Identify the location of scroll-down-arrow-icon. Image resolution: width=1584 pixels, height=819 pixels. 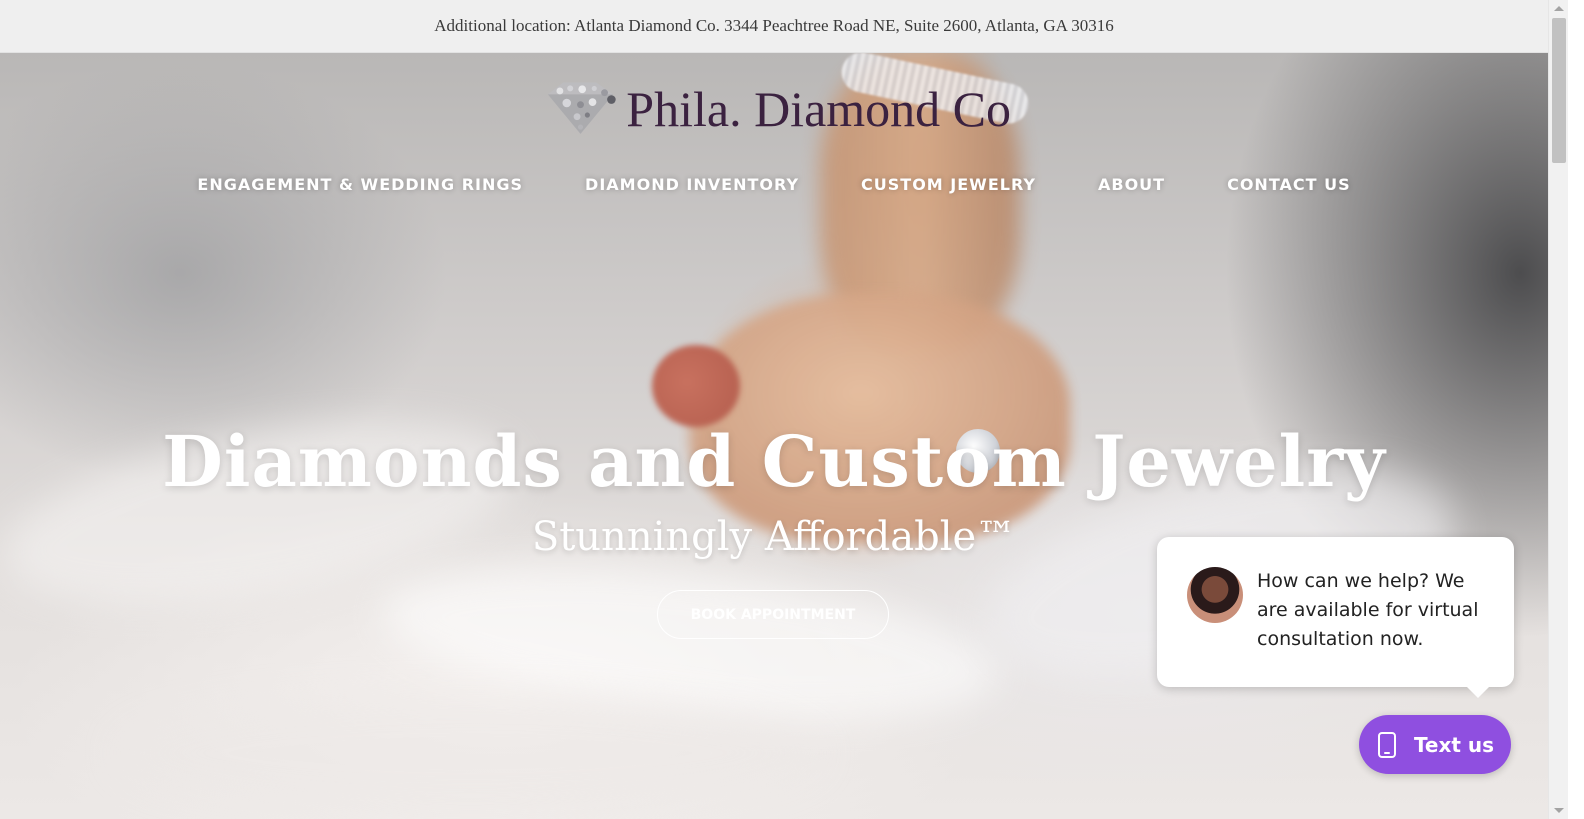
(1559, 810).